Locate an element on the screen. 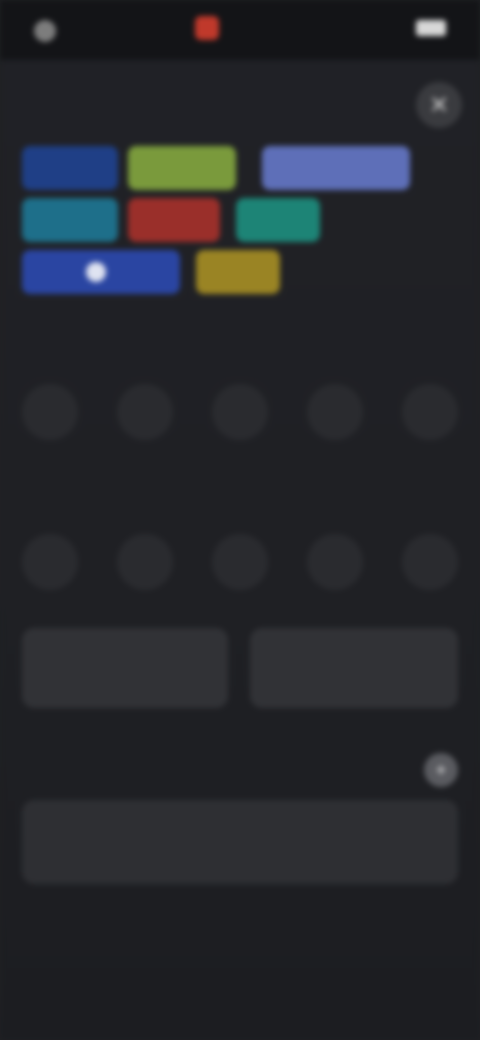 This screenshot has width=480, height=1040. close-button: ✕ is located at coordinates (439, 105).